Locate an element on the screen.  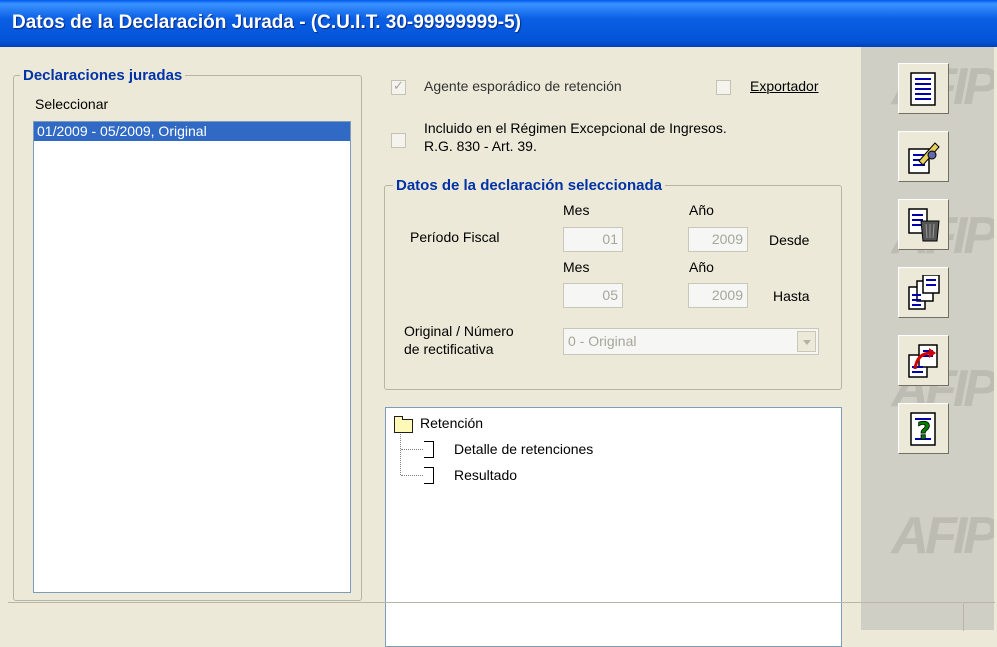
list-doc-icon is located at coordinates (923, 89).